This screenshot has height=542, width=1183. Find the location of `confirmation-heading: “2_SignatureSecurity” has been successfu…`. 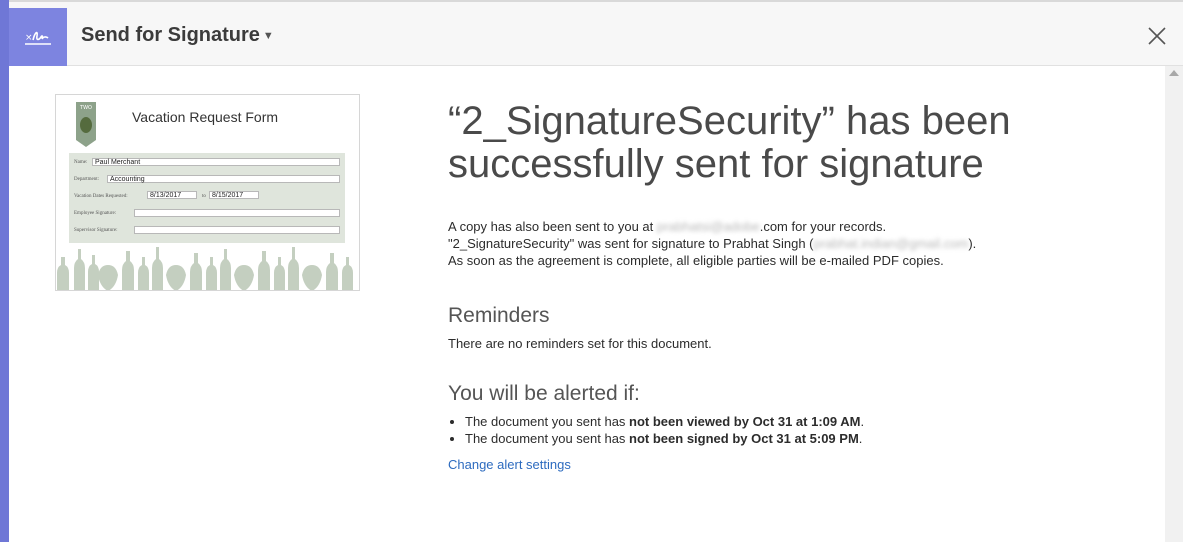

confirmation-heading: “2_SignatureSecurity” has been successfu… is located at coordinates (729, 143).